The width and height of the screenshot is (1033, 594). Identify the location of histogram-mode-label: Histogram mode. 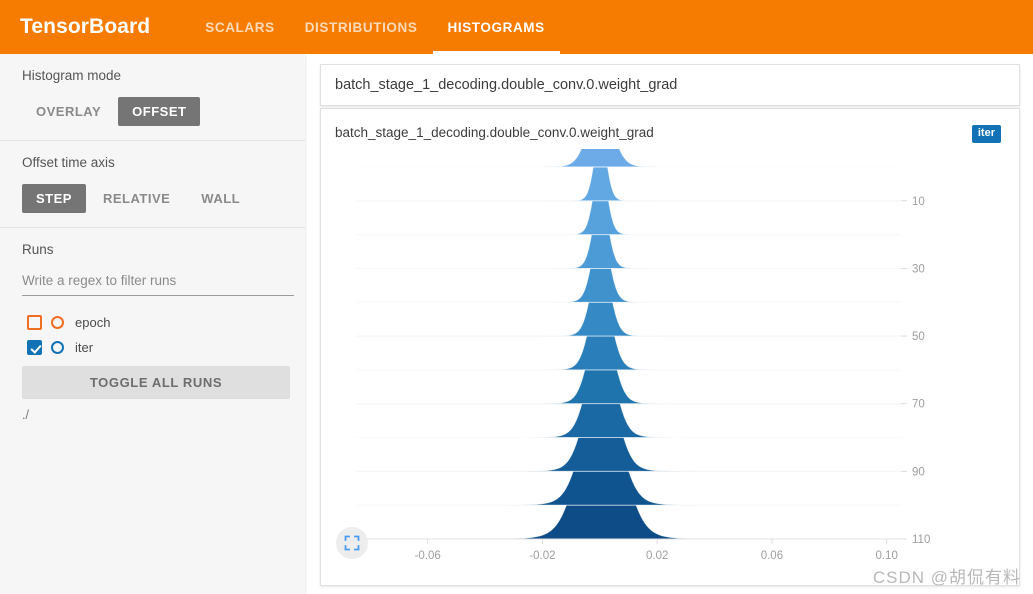
(72, 75).